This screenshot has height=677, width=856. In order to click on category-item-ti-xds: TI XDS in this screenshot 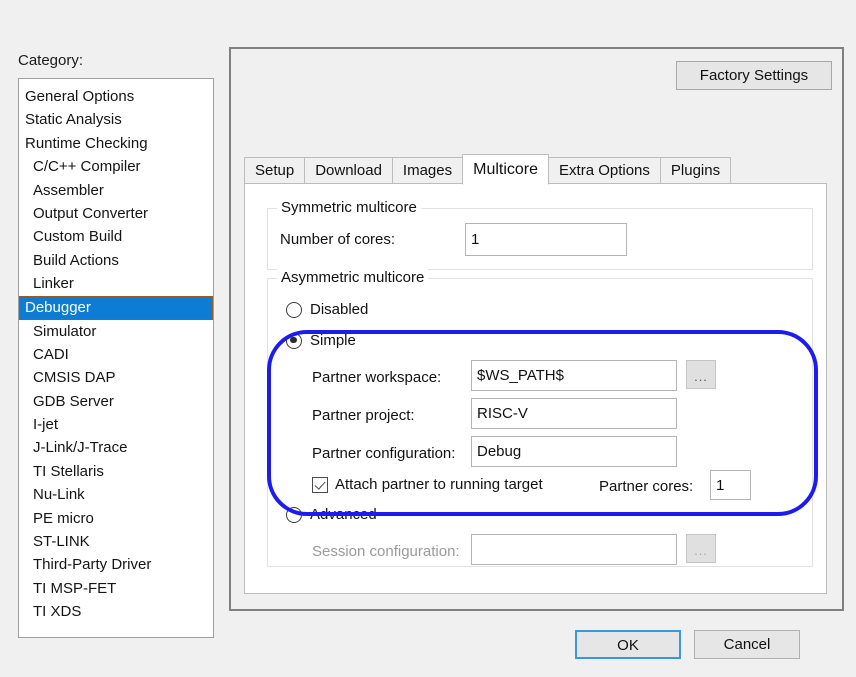, I will do `click(116, 611)`.